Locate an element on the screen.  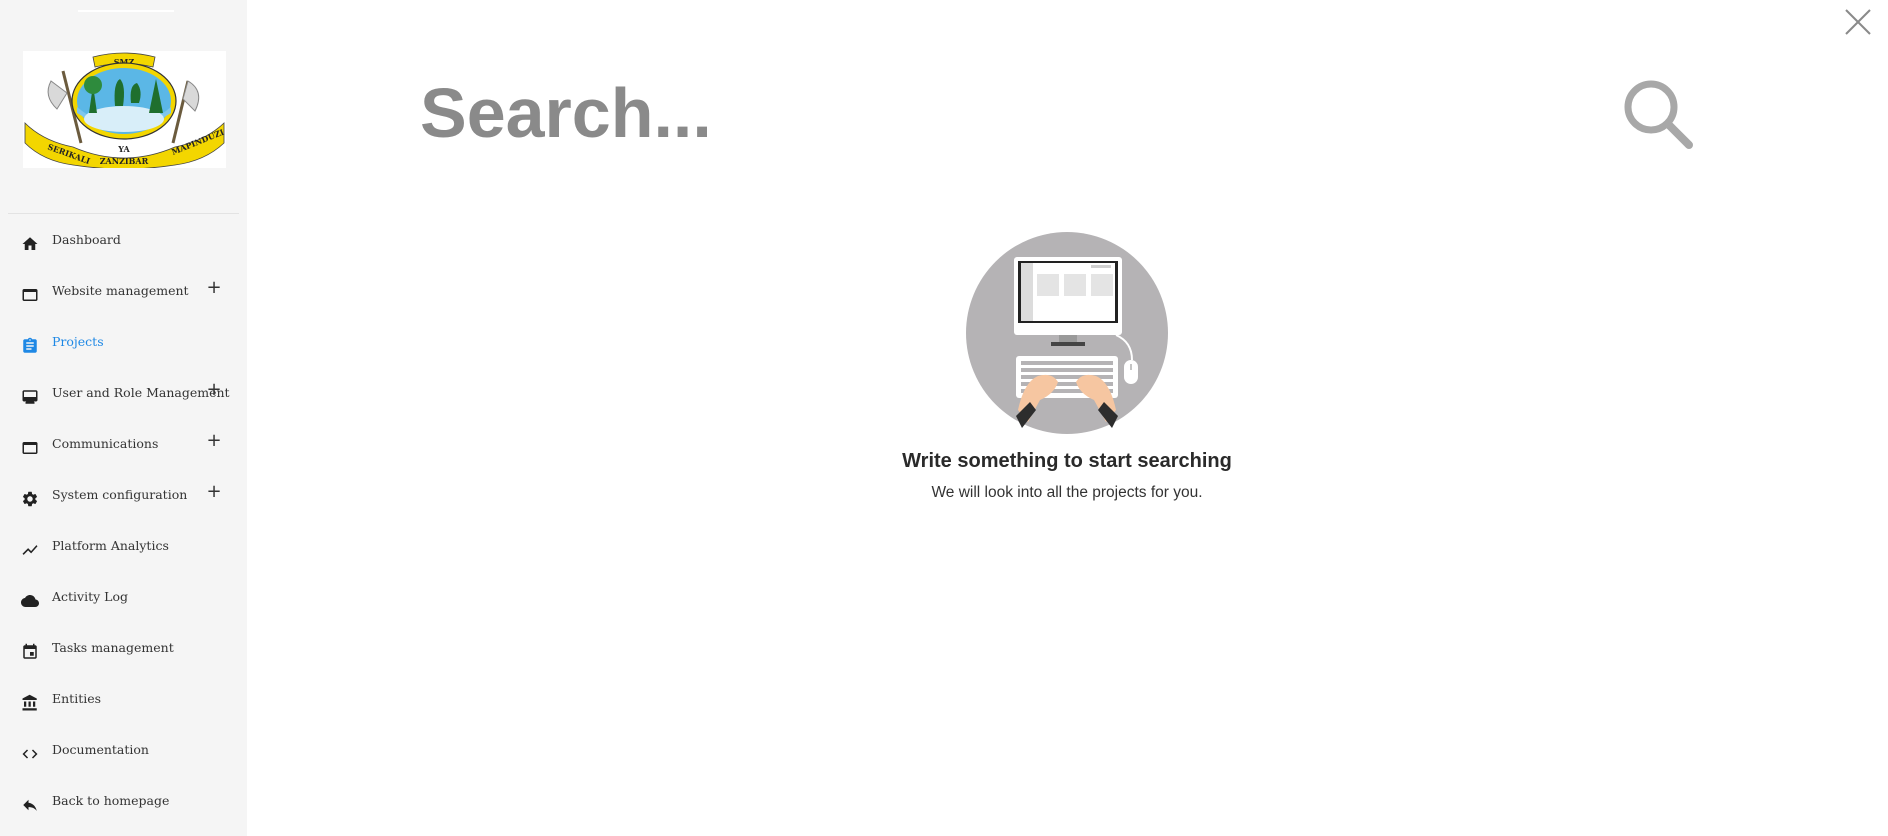
sidebar-item-activity-log: Activity Log is located at coordinates (123, 596).